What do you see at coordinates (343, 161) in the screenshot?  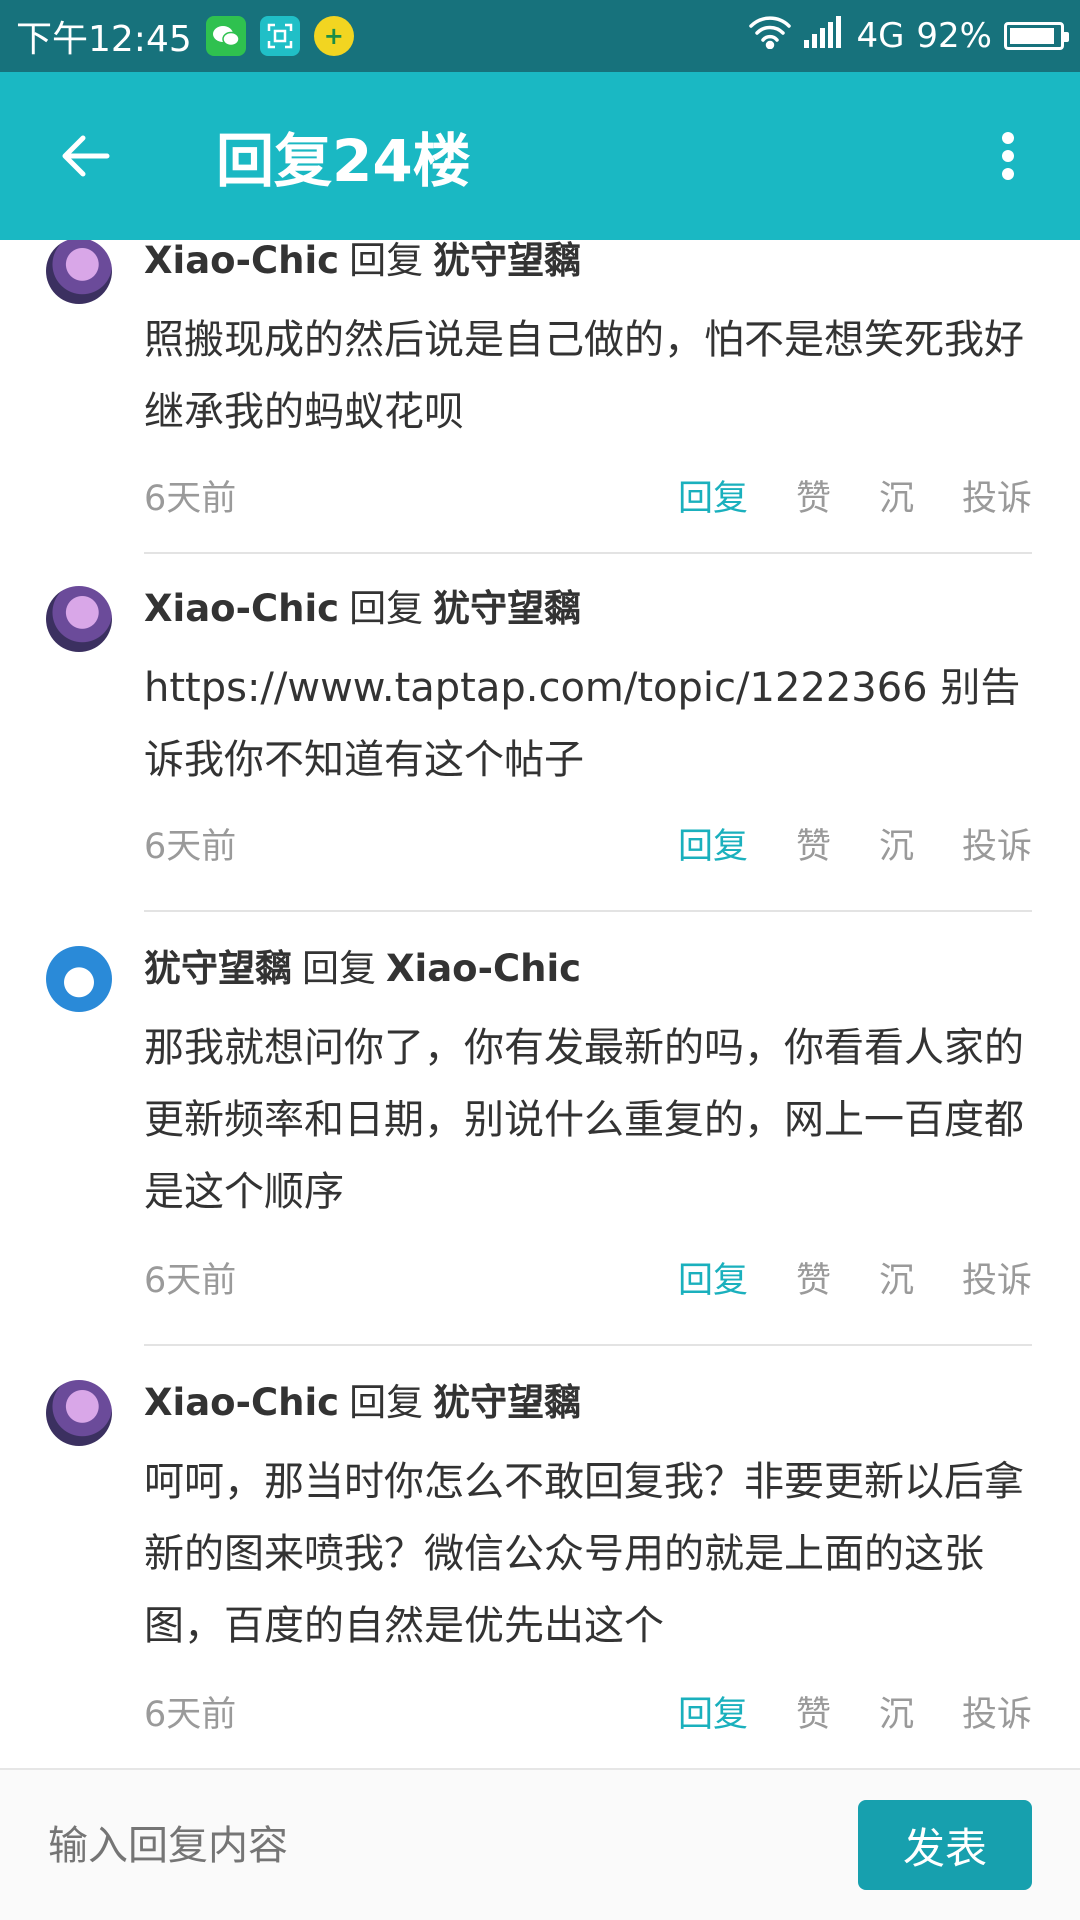 I see `page-title: 回复24楼` at bounding box center [343, 161].